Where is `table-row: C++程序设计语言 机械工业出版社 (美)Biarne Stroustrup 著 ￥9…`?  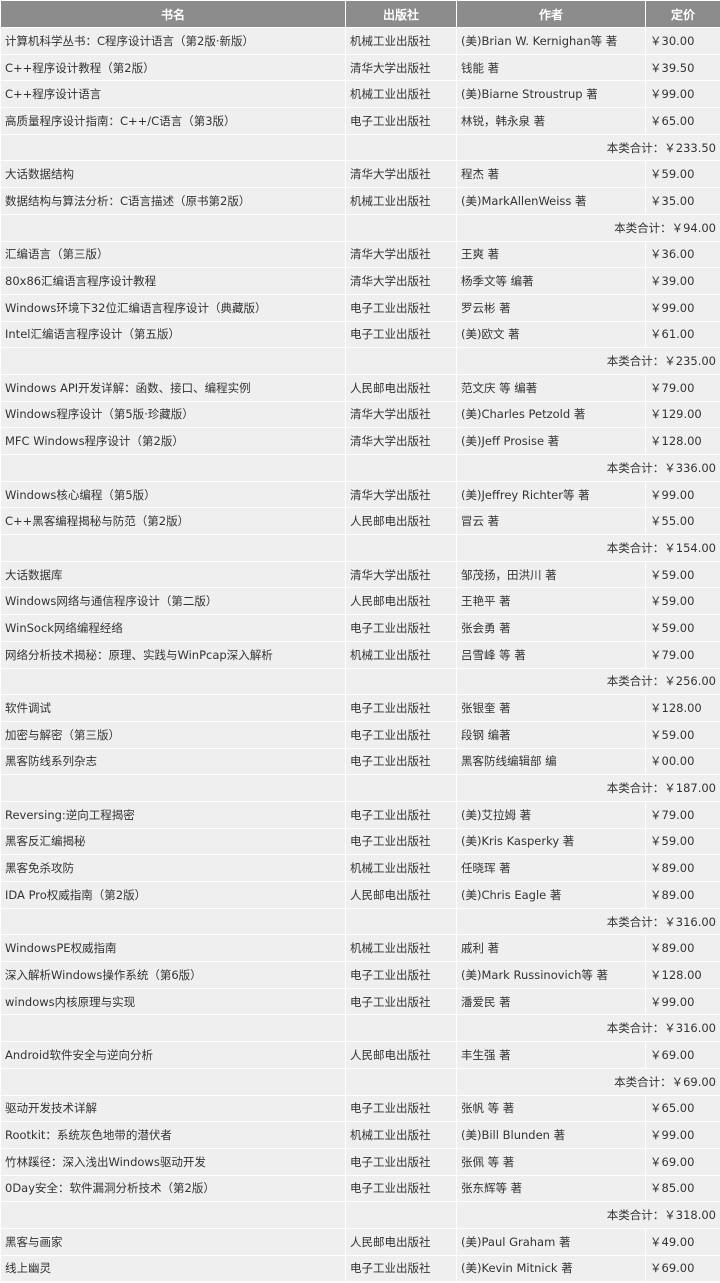
table-row: C++程序设计语言 机械工业出版社 (美)Biarne Stroustrup 著 ￥9… is located at coordinates (360, 94).